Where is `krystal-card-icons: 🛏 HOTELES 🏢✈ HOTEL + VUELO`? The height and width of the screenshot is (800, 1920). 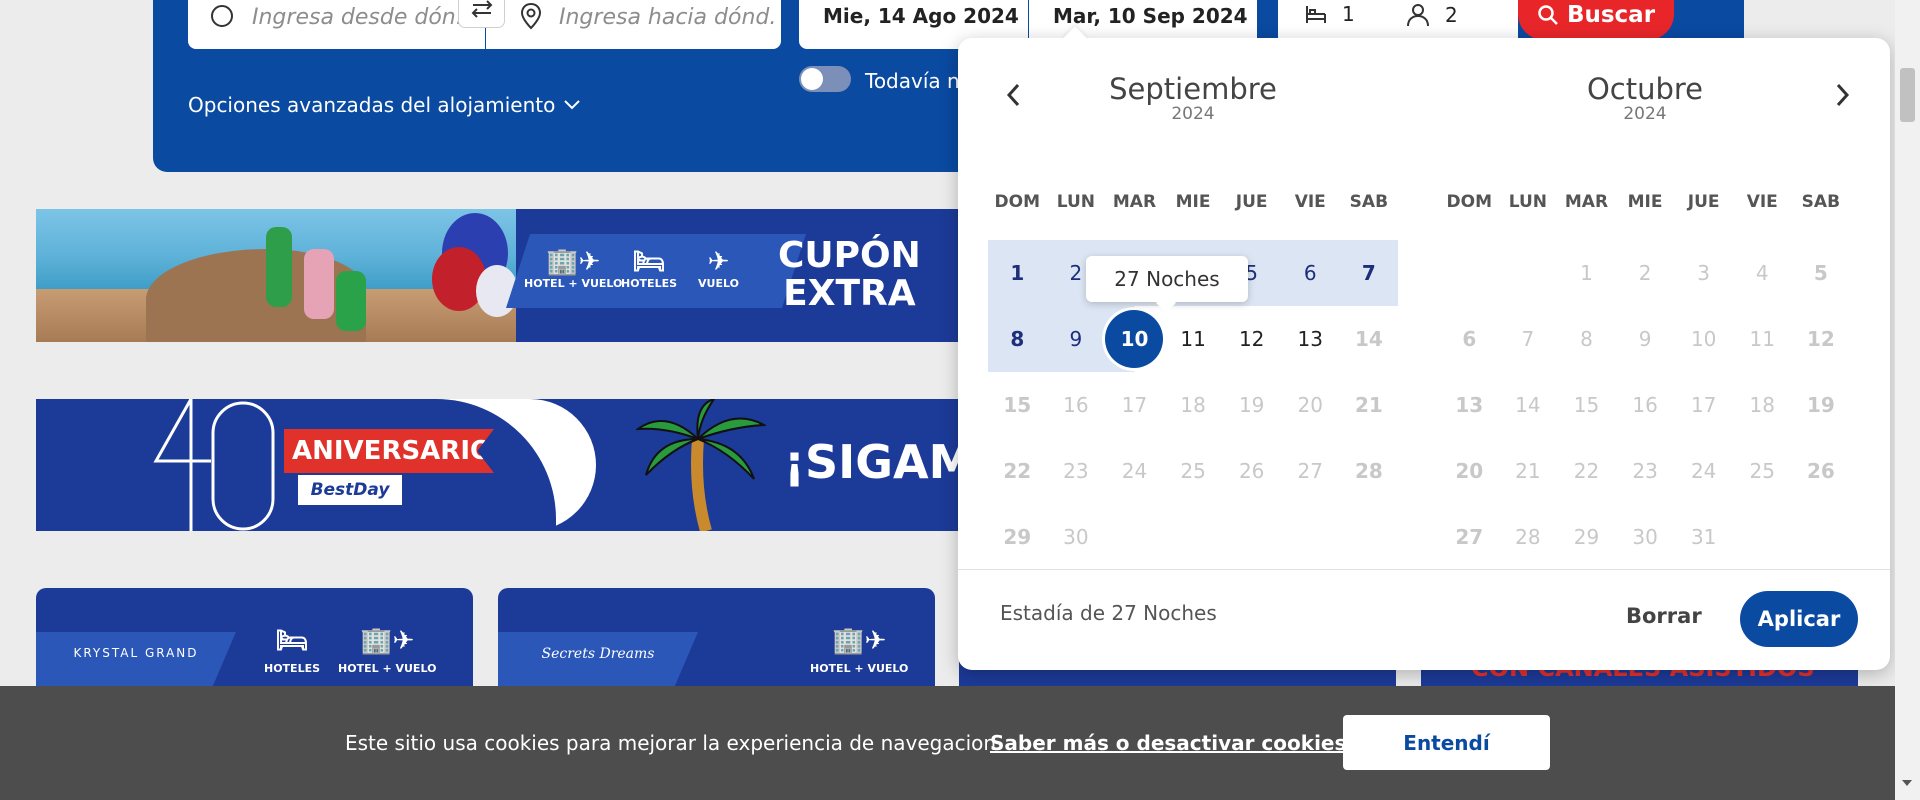
krystal-card-icons: 🛏 HOTELES 🏢✈ HOTEL + VUELO is located at coordinates (350, 650).